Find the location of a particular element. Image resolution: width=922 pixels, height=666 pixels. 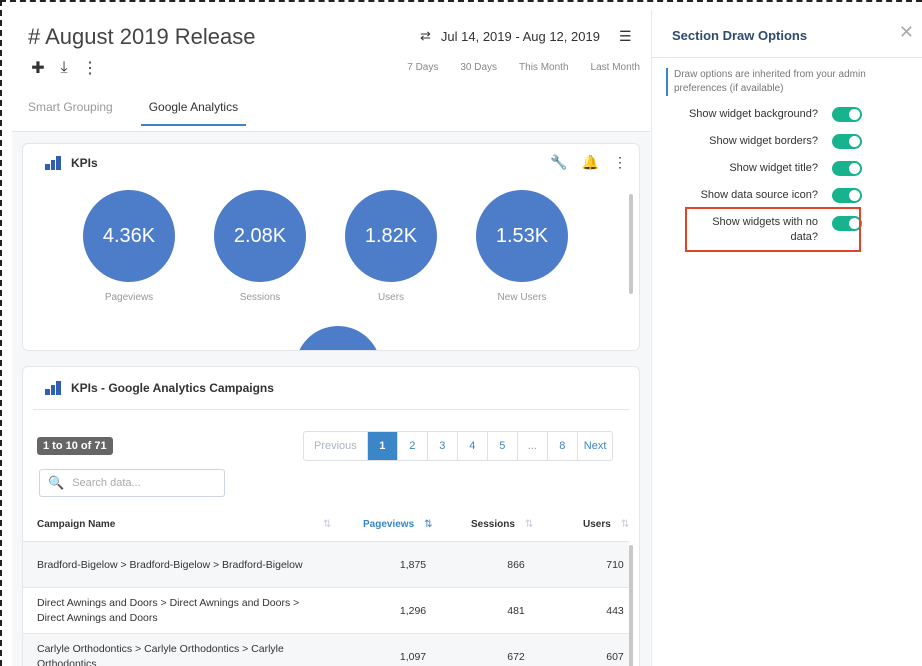

panel-divider is located at coordinates (787, 57).